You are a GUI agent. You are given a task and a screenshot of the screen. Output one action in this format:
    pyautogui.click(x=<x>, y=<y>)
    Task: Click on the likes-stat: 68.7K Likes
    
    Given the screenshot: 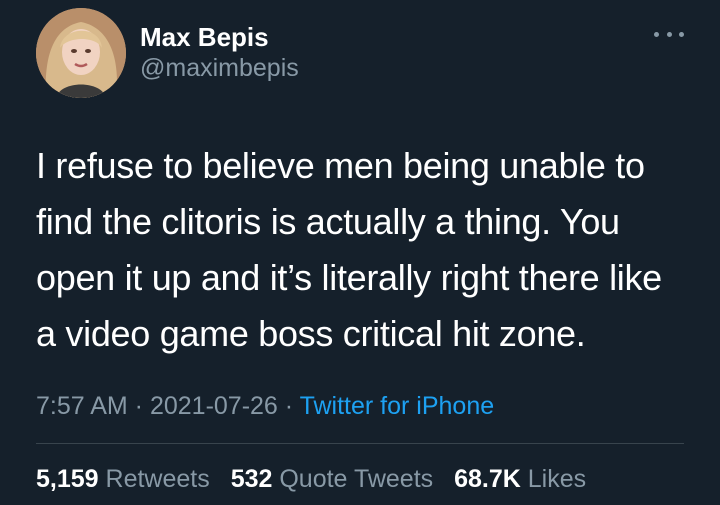 What is the action you would take?
    pyautogui.click(x=520, y=479)
    